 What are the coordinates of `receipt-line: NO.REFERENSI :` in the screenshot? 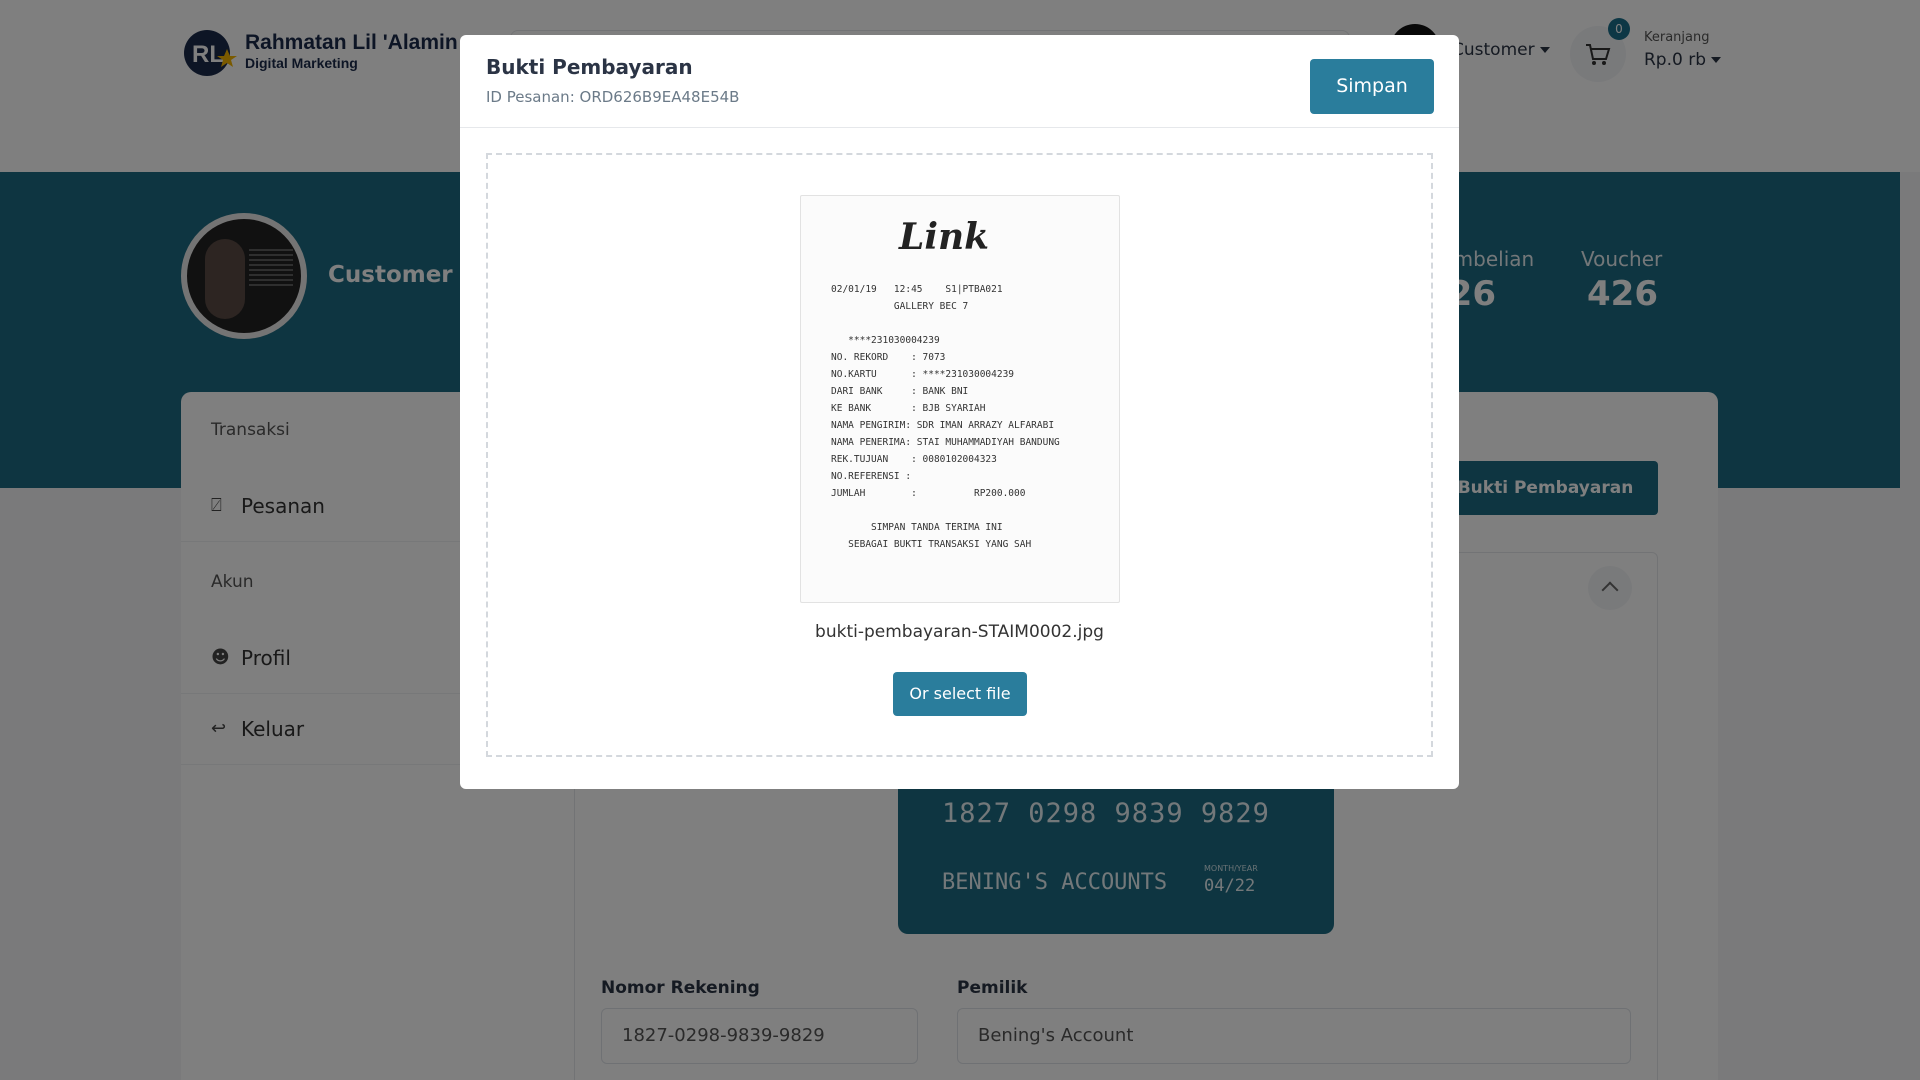 It's located at (871, 476).